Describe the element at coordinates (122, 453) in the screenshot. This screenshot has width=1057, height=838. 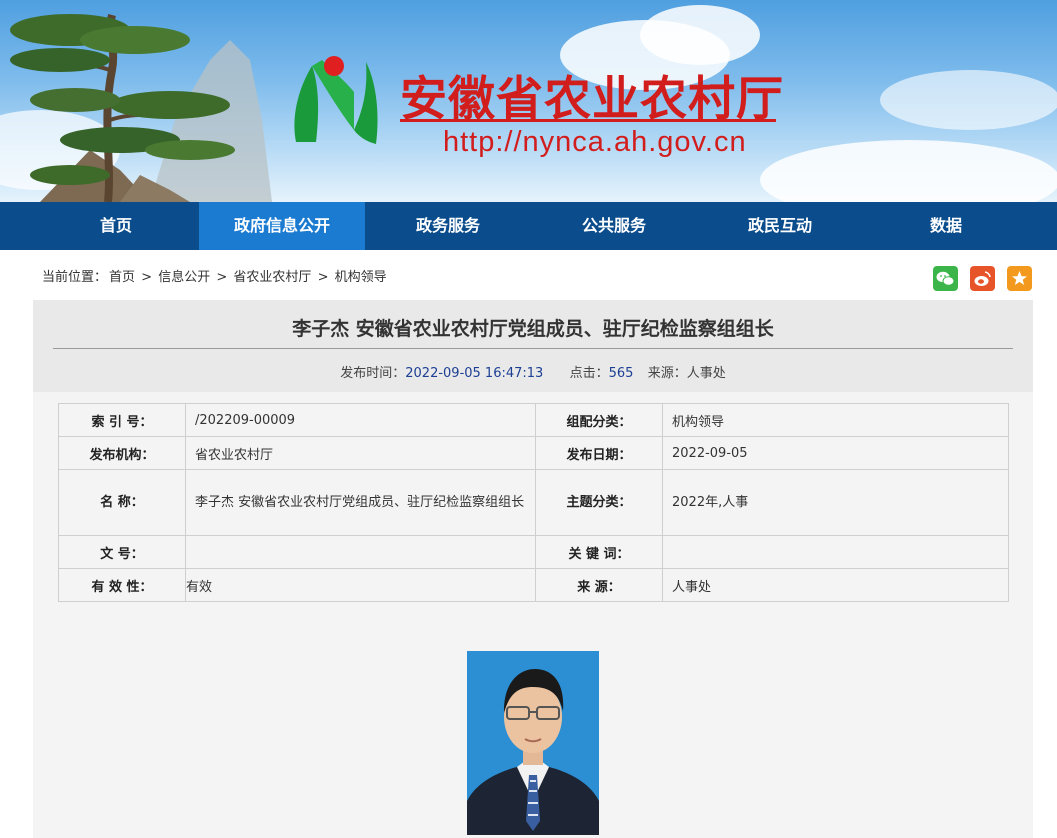
I see `issuer-label: 发布机构：` at that location.